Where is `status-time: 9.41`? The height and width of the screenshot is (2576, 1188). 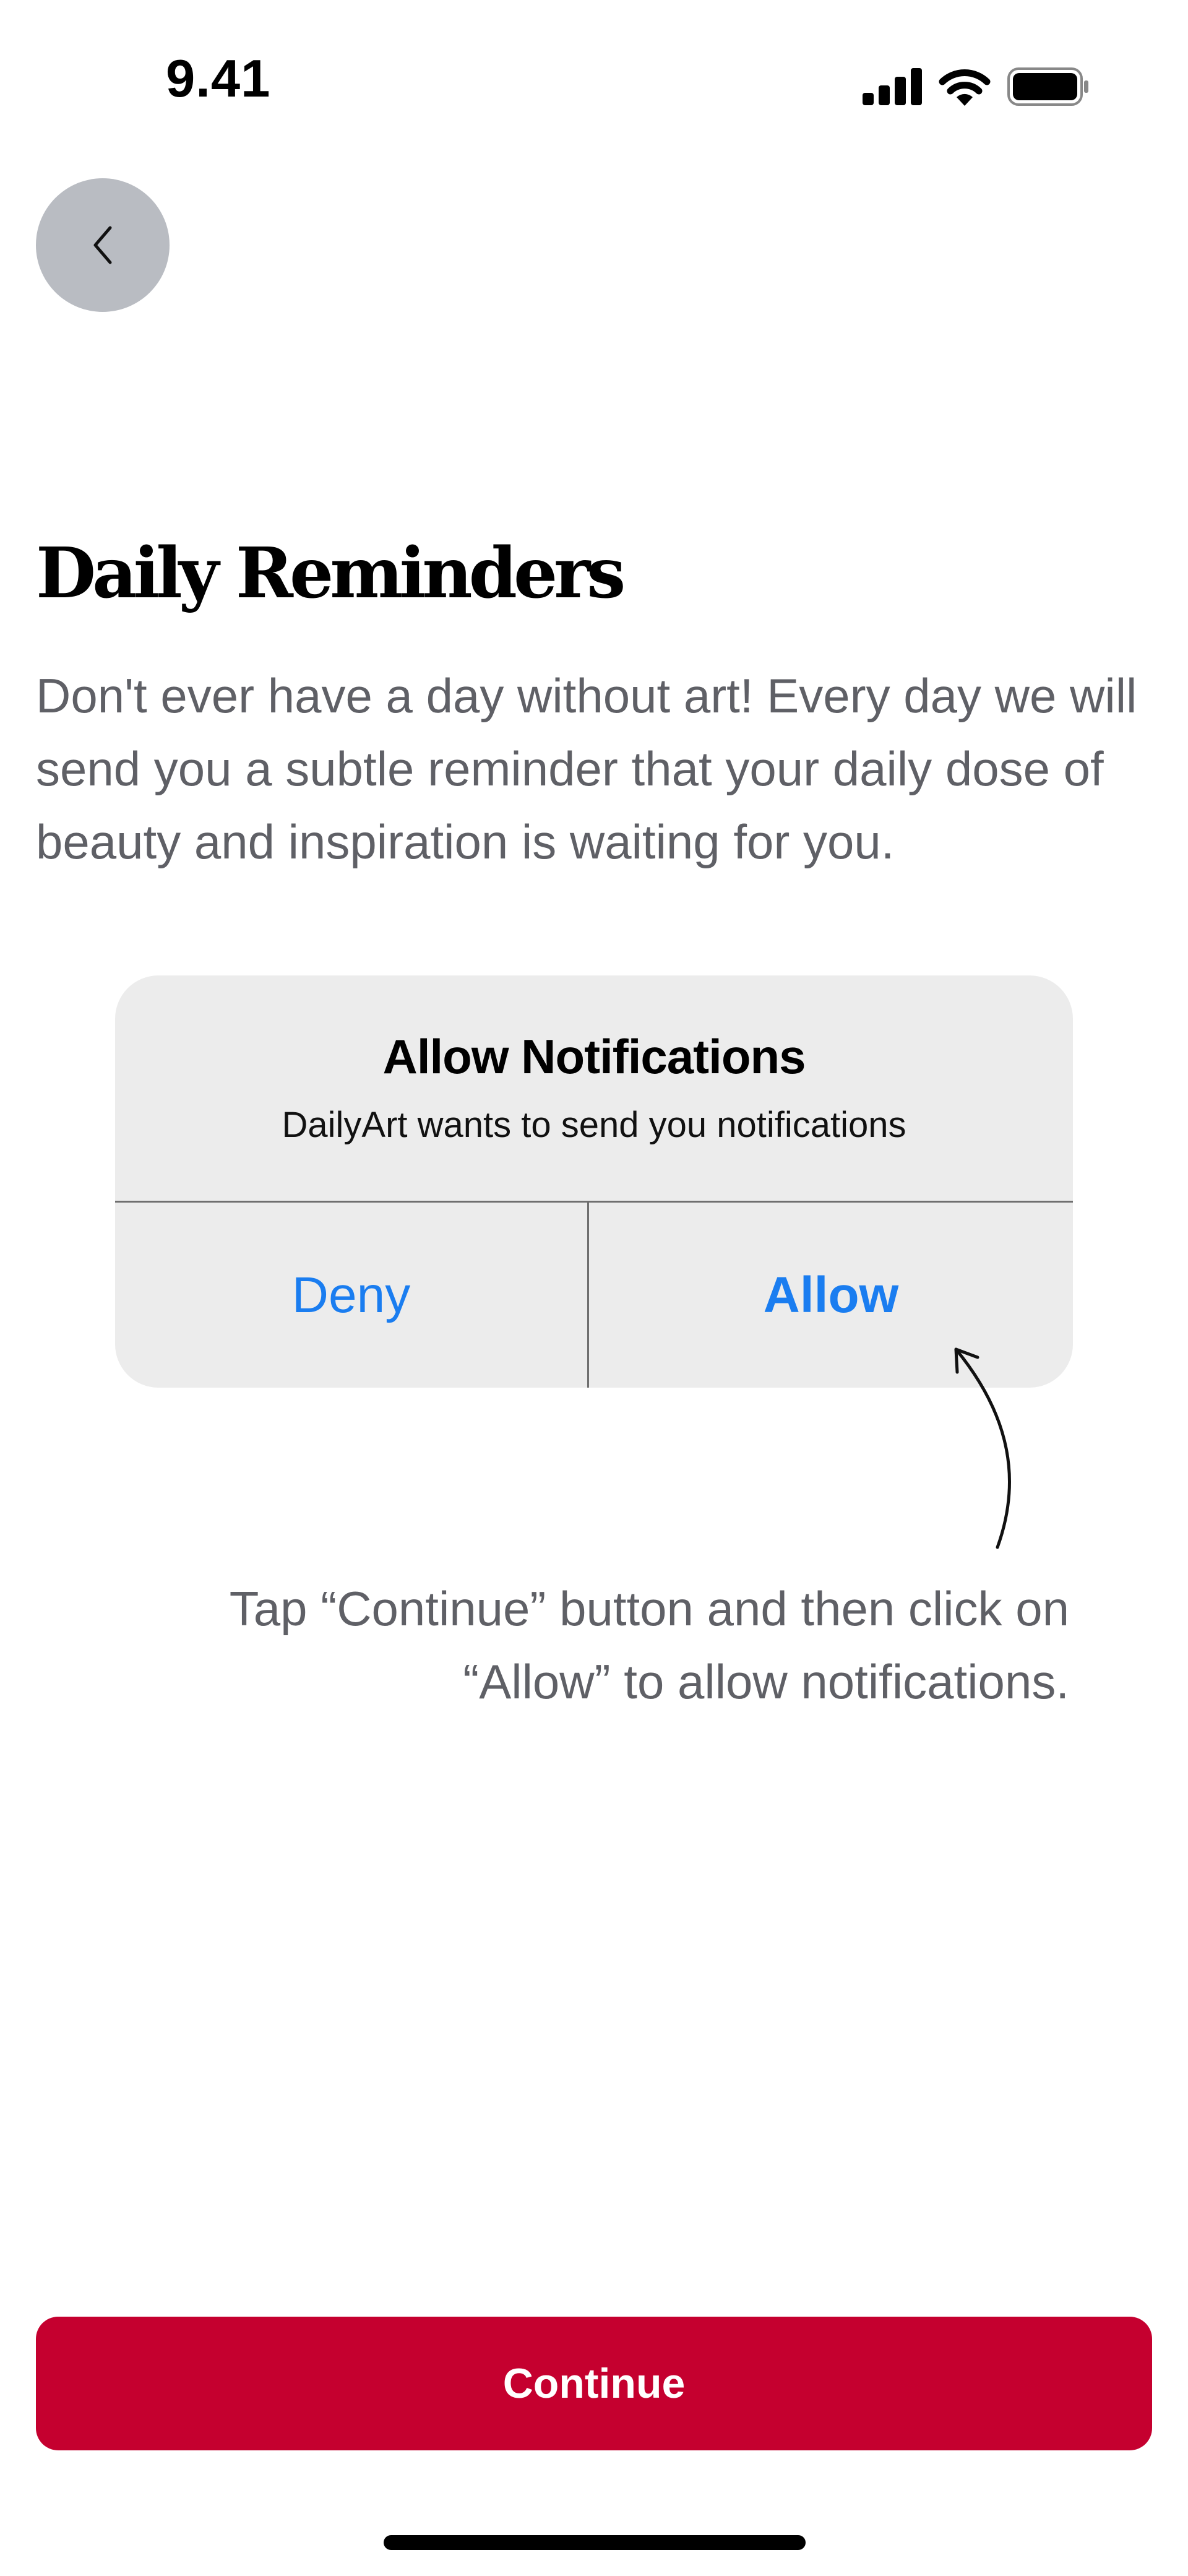 status-time: 9.41 is located at coordinates (218, 79).